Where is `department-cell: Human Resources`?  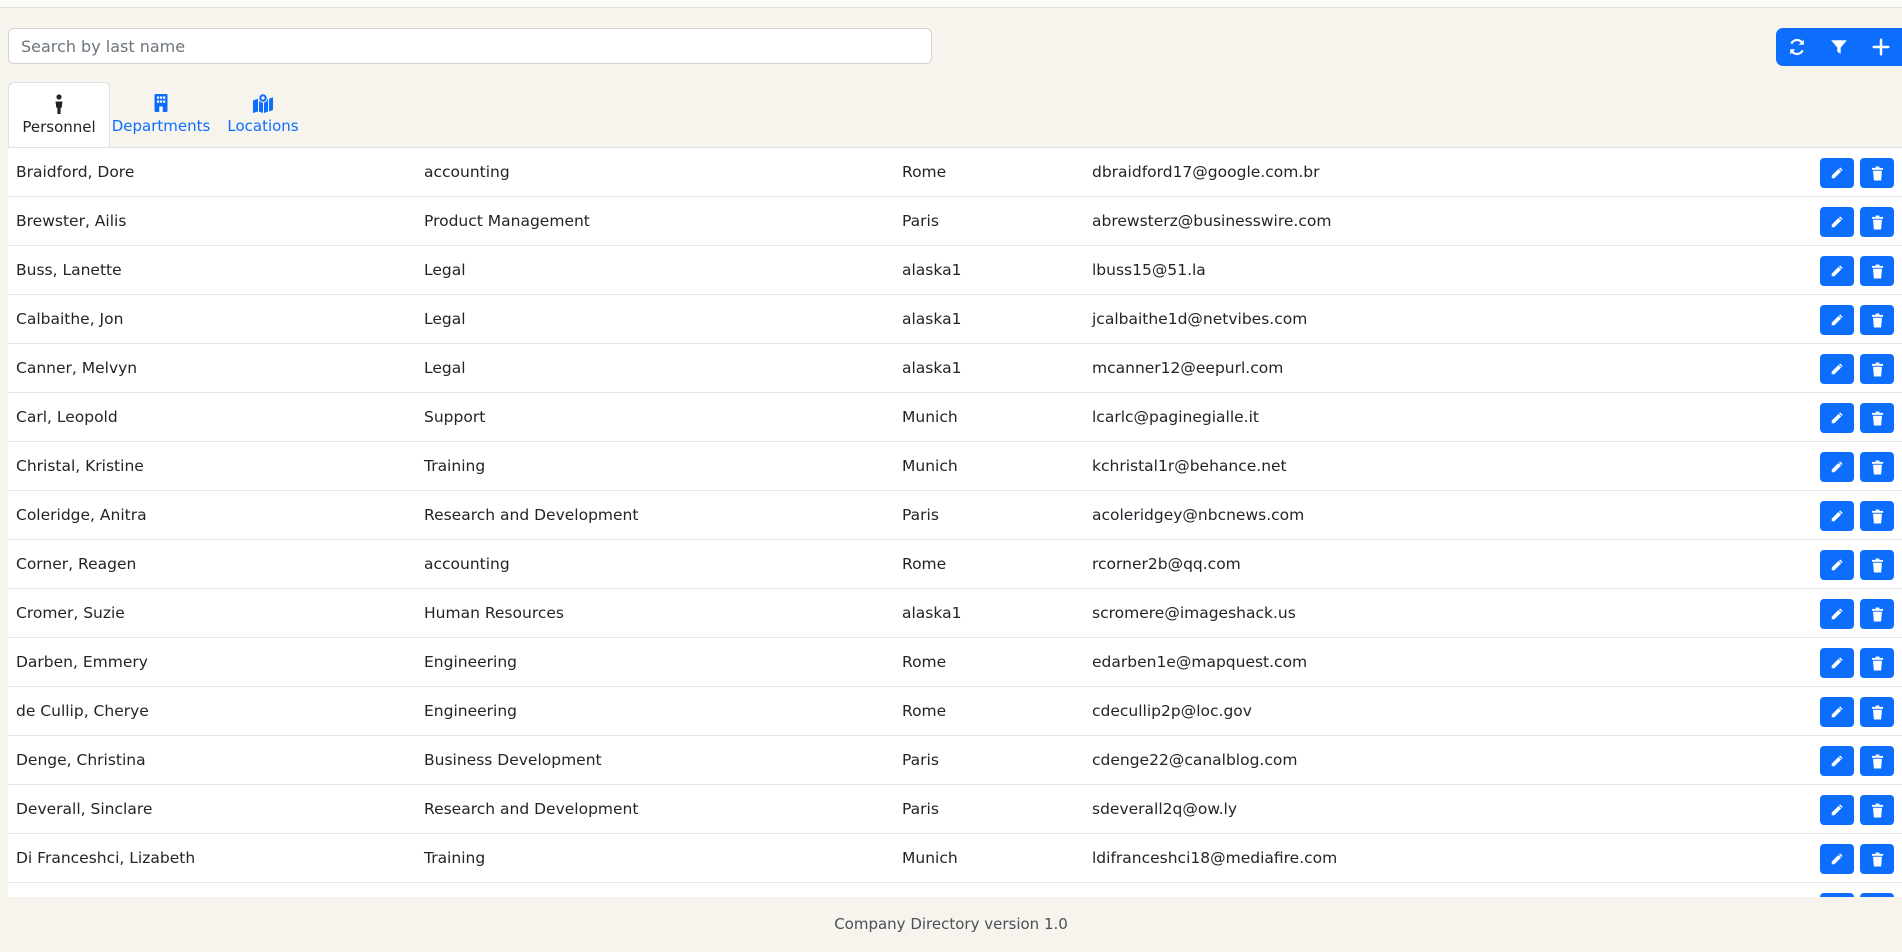
department-cell: Human Resources is located at coordinates (494, 613).